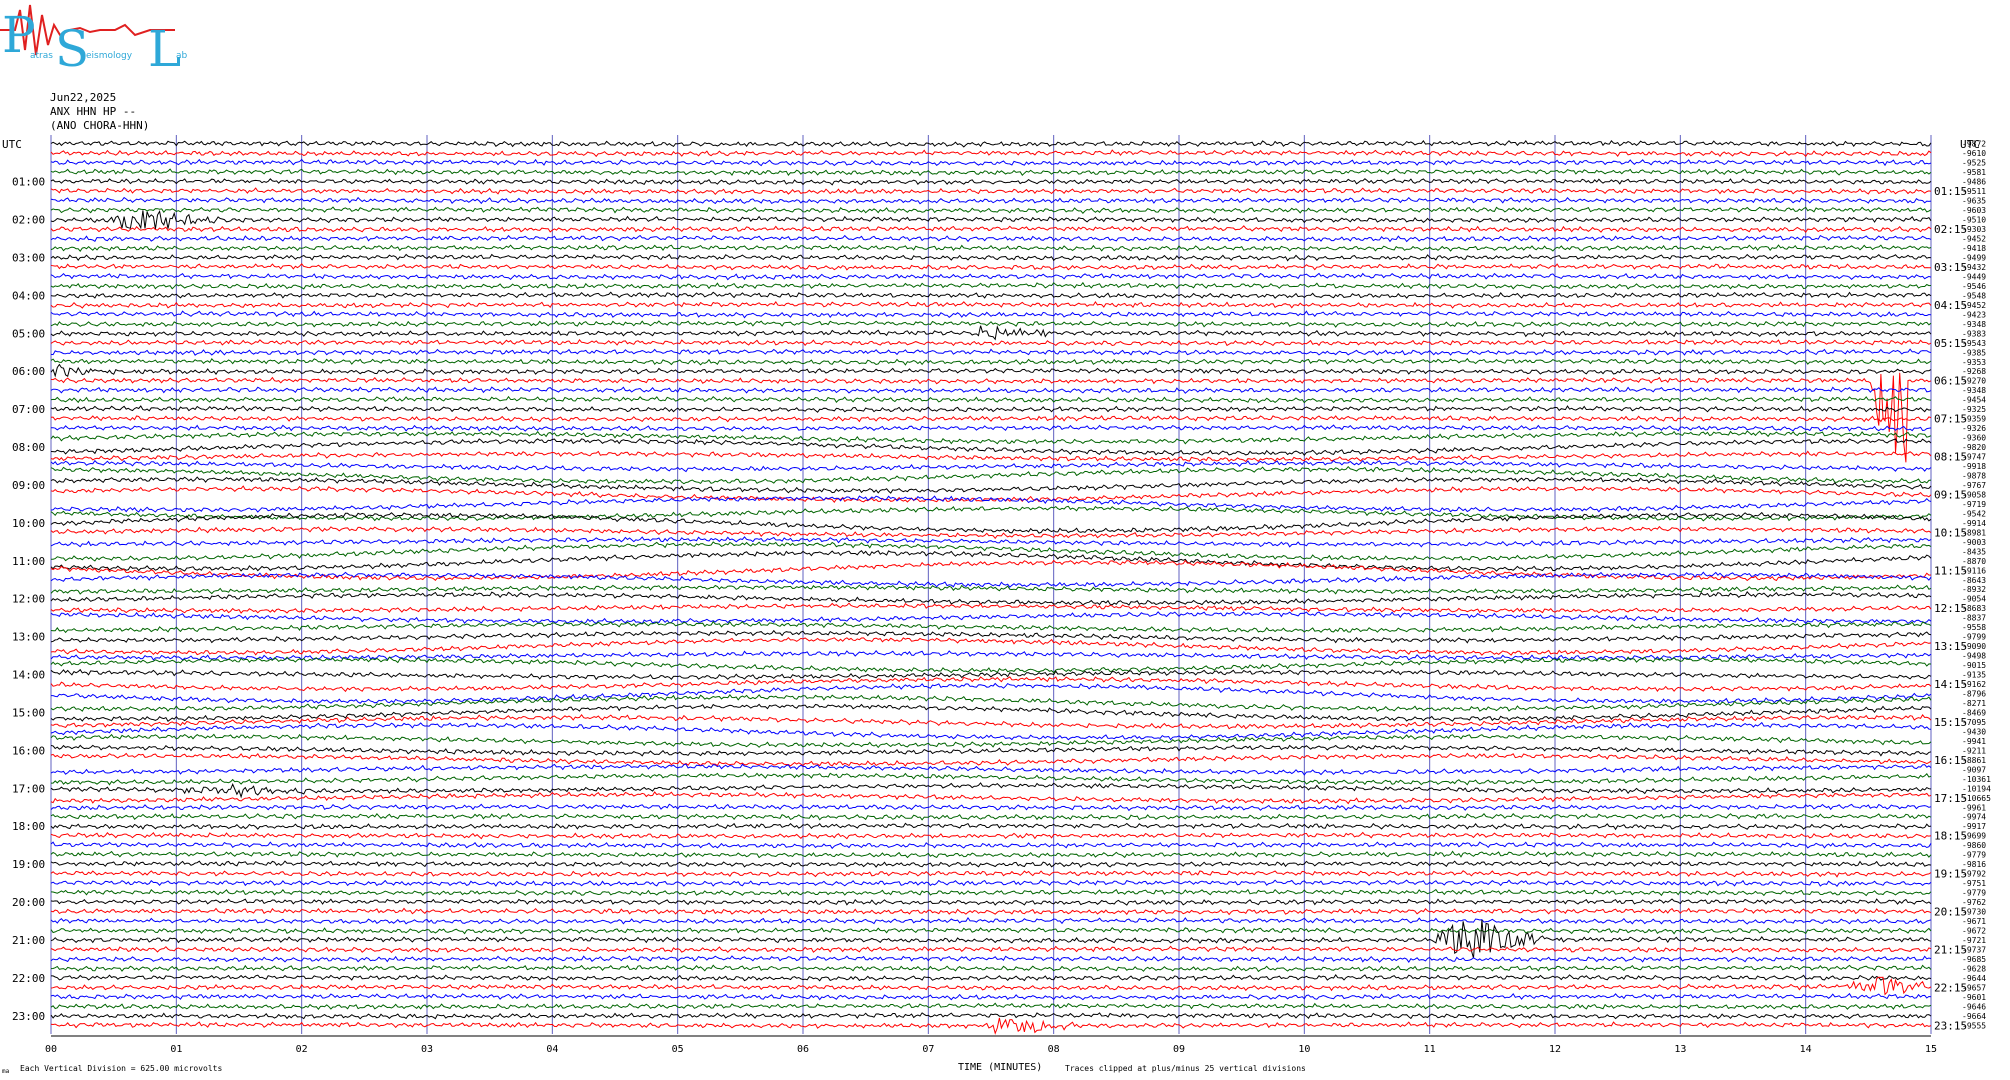  What do you see at coordinates (991, 883) in the screenshot?
I see `trace-line-79-blue` at bounding box center [991, 883].